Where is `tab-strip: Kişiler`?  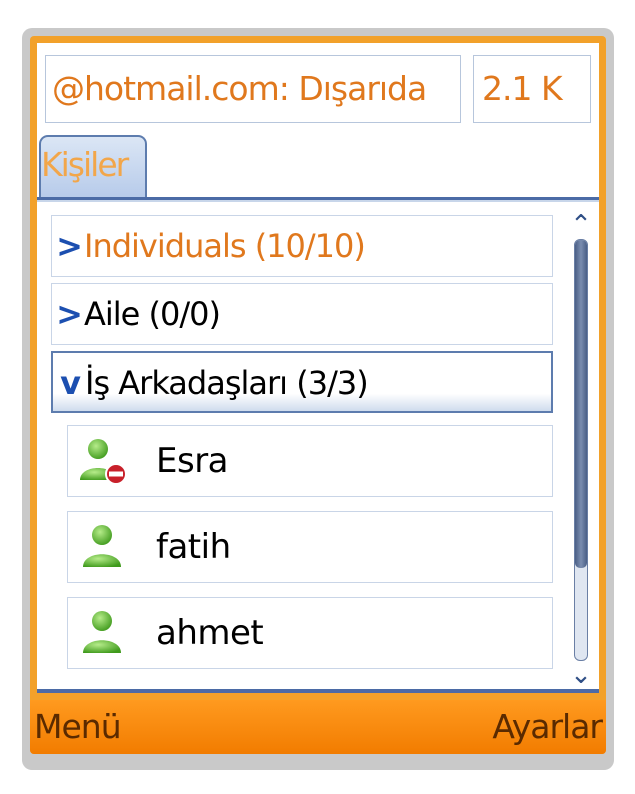
tab-strip: Kişiler is located at coordinates (318, 167).